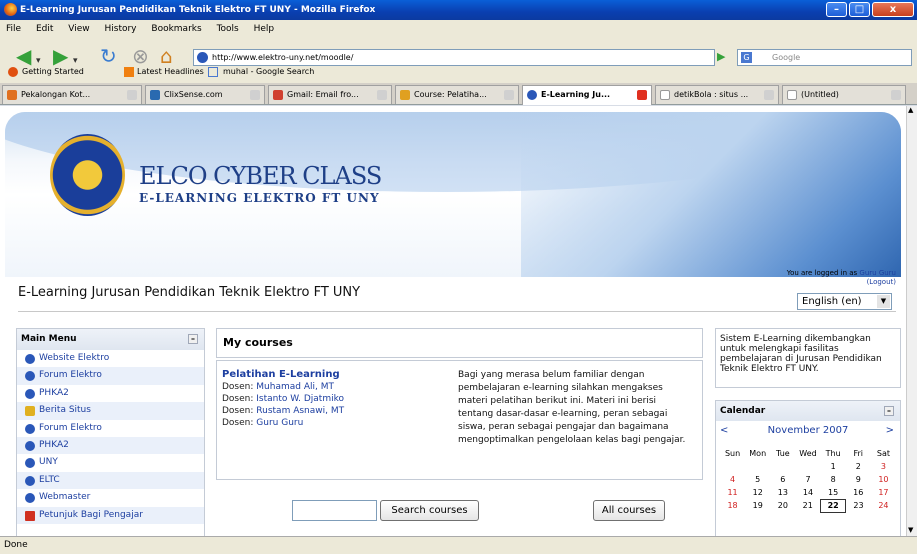  I want to click on calendar-day: 8, so click(833, 479).